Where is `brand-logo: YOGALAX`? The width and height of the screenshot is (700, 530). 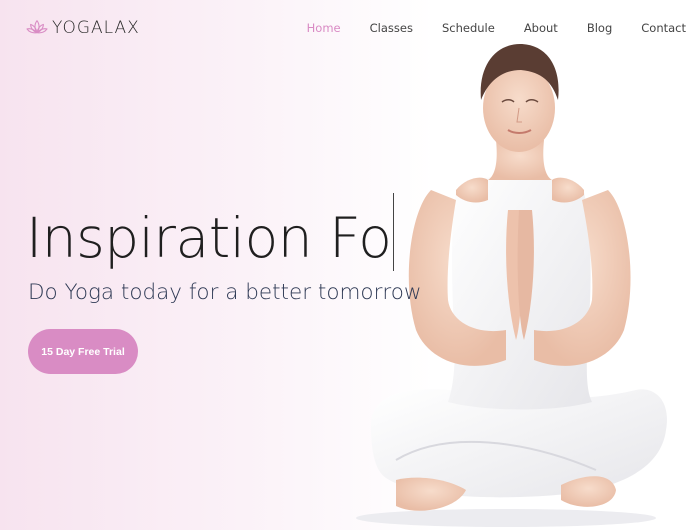 brand-logo: YOGALAX is located at coordinates (83, 28).